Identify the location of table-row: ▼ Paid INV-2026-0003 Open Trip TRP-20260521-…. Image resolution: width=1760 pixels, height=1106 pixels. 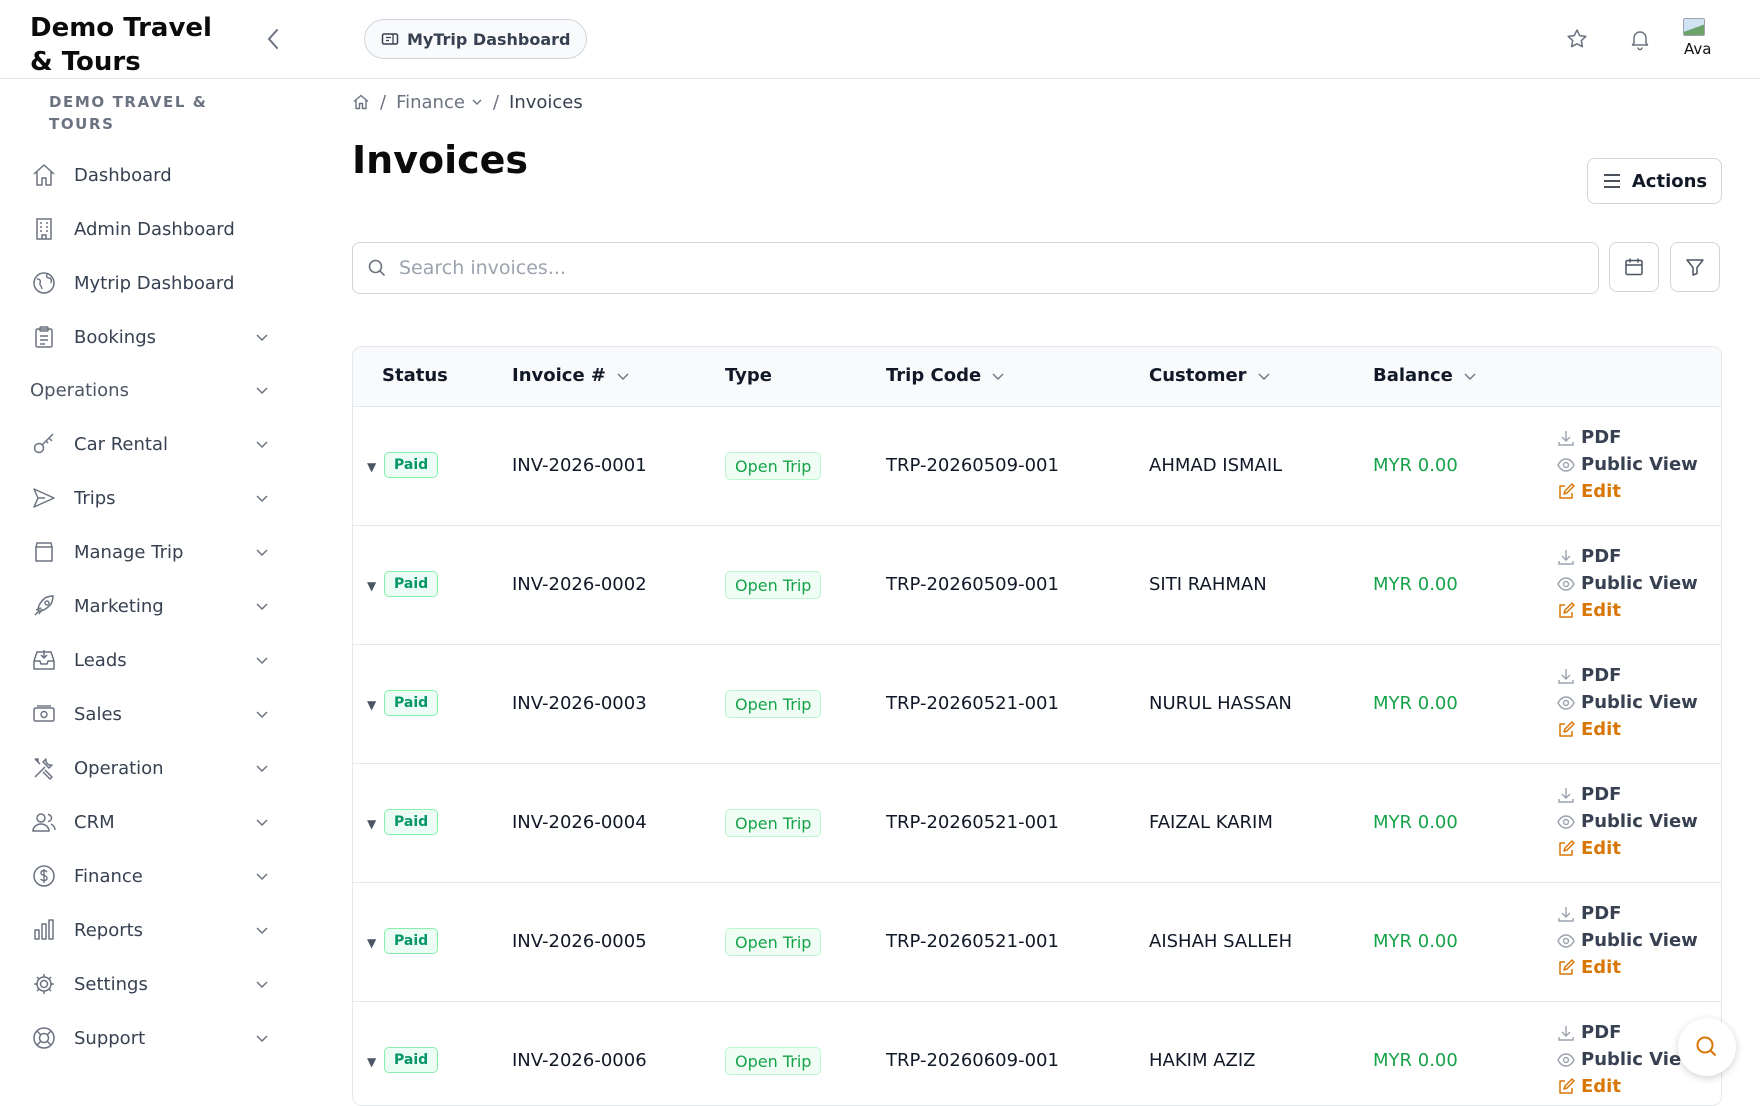
(1037, 705).